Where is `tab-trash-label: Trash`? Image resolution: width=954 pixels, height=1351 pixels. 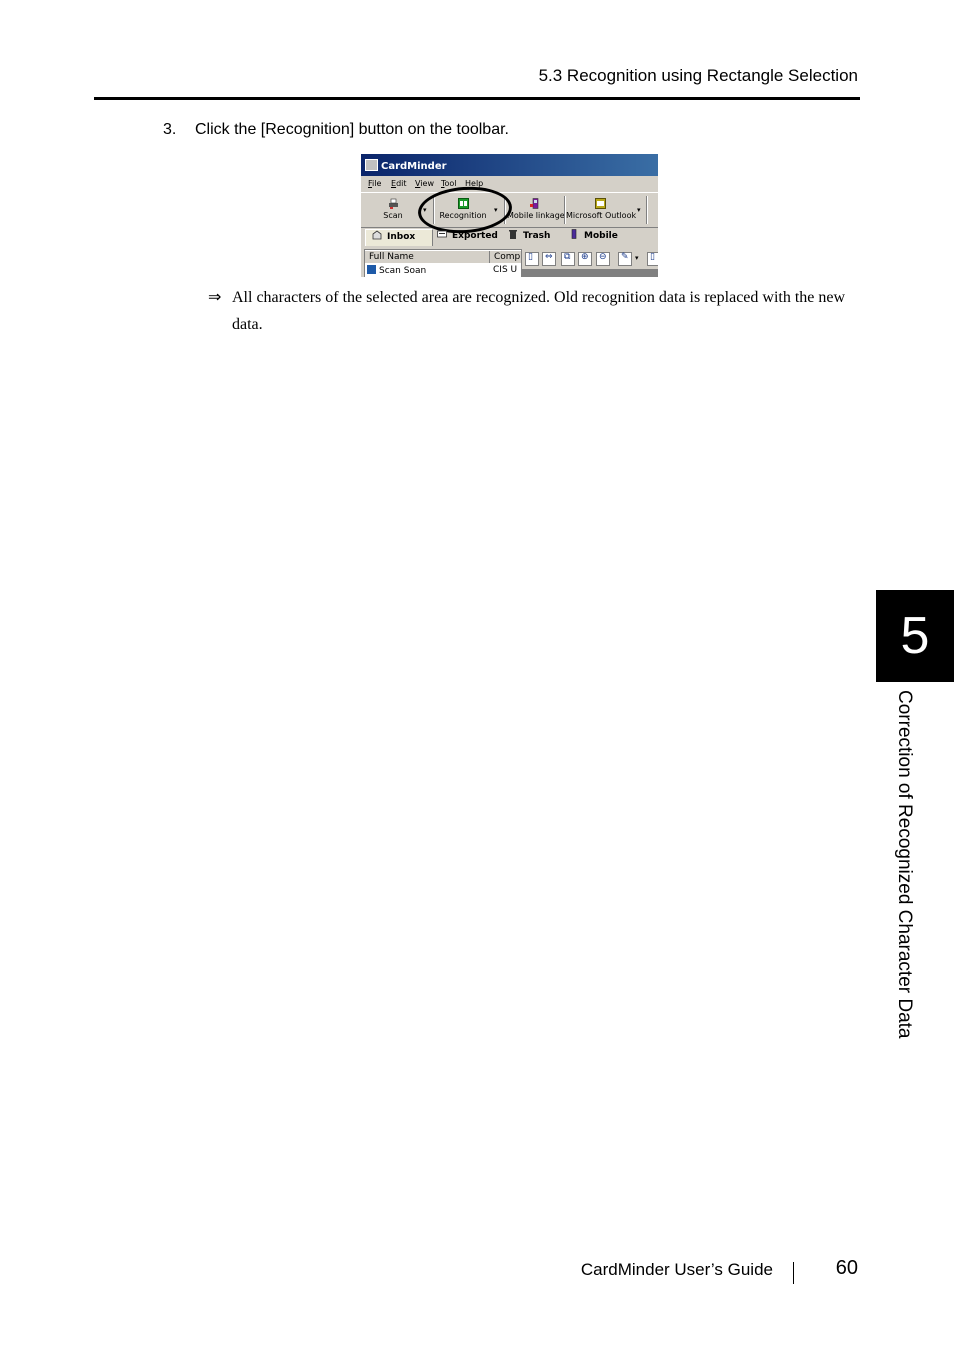 tab-trash-label: Trash is located at coordinates (537, 236).